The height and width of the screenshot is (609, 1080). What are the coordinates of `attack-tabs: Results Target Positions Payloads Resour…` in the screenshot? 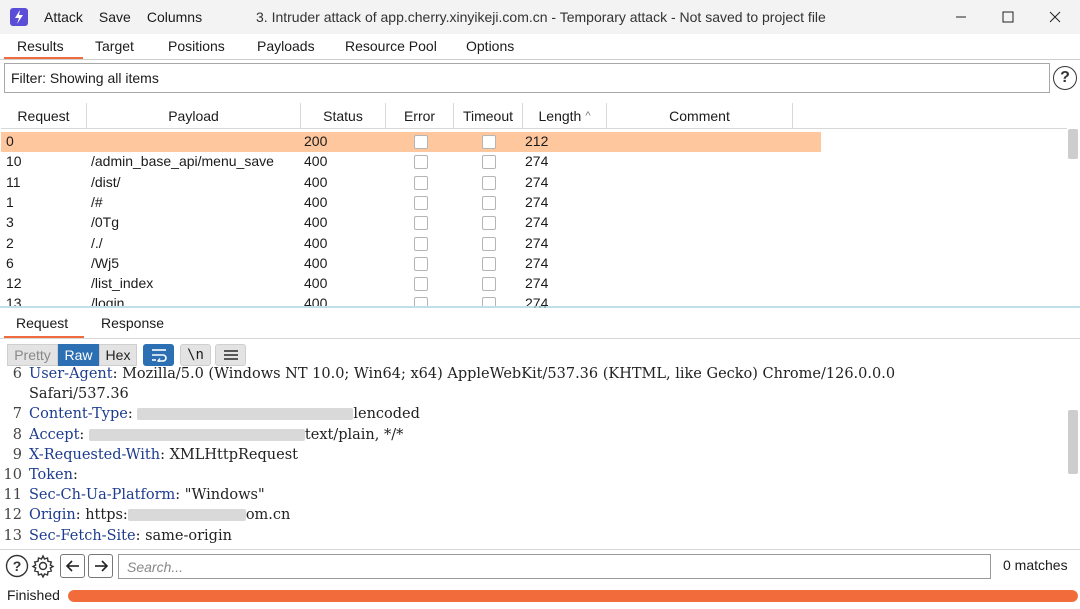 It's located at (540, 47).